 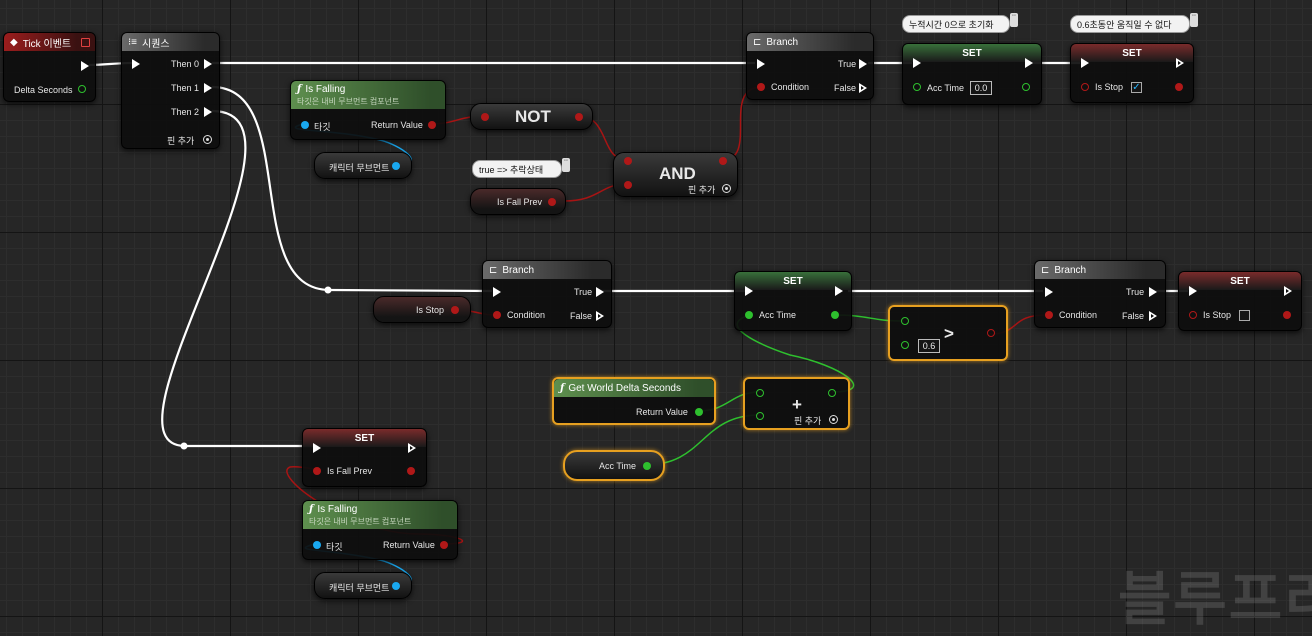 I want to click on and-node: AND 핀 추가, so click(x=675, y=174).